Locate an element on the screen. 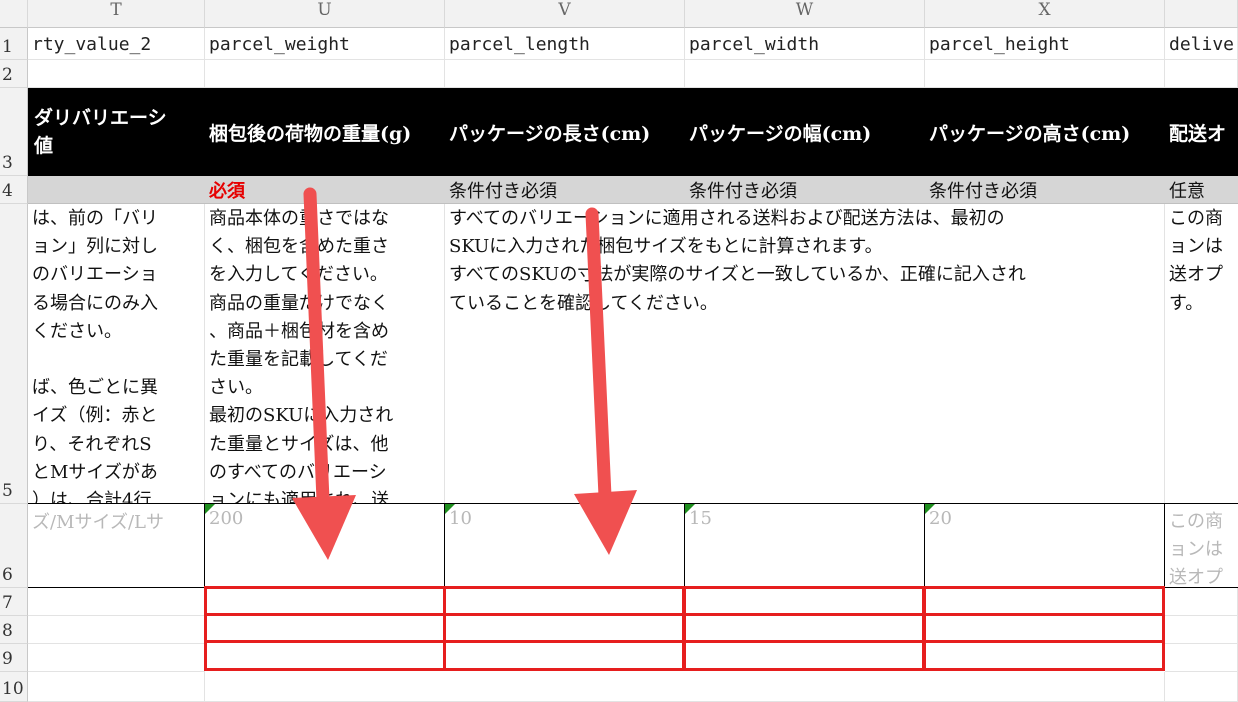  annotation-arrow-right is located at coordinates (605, 381).